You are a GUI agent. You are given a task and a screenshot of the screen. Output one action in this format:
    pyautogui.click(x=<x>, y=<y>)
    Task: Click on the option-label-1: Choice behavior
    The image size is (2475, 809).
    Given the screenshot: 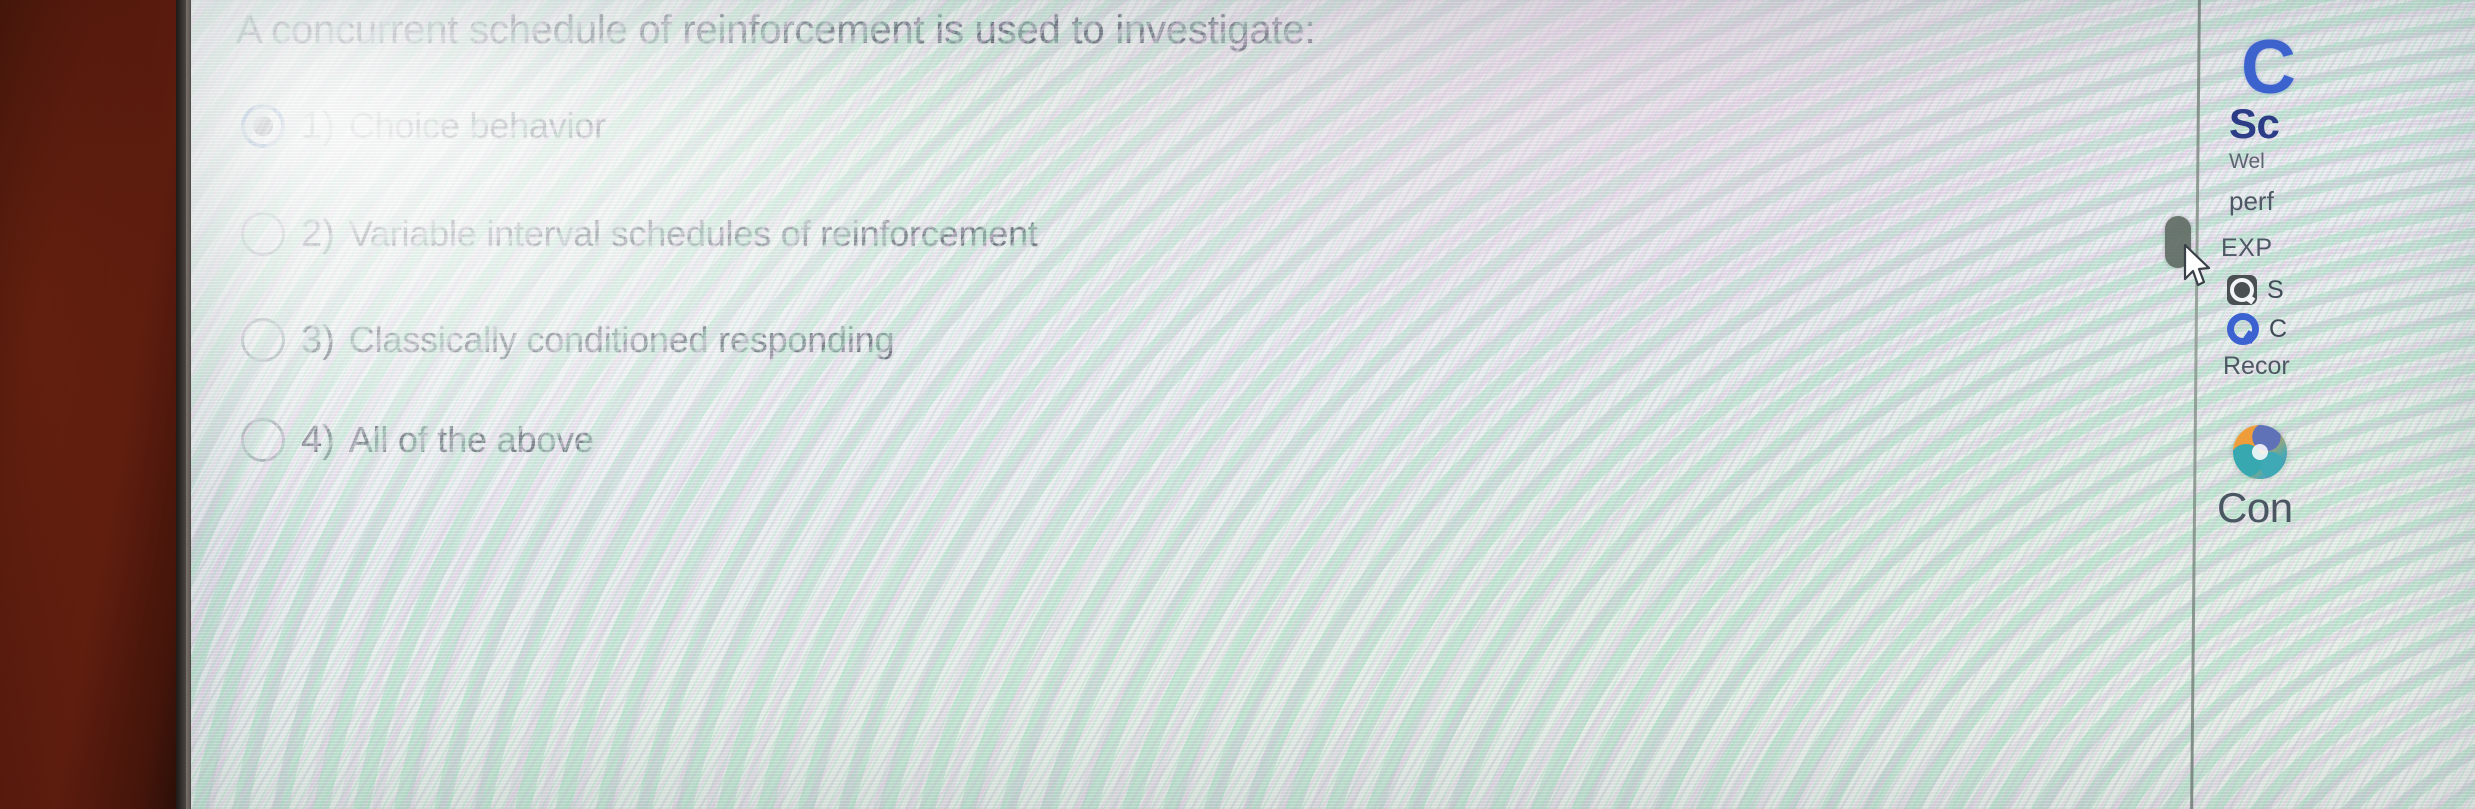 What is the action you would take?
    pyautogui.click(x=477, y=125)
    